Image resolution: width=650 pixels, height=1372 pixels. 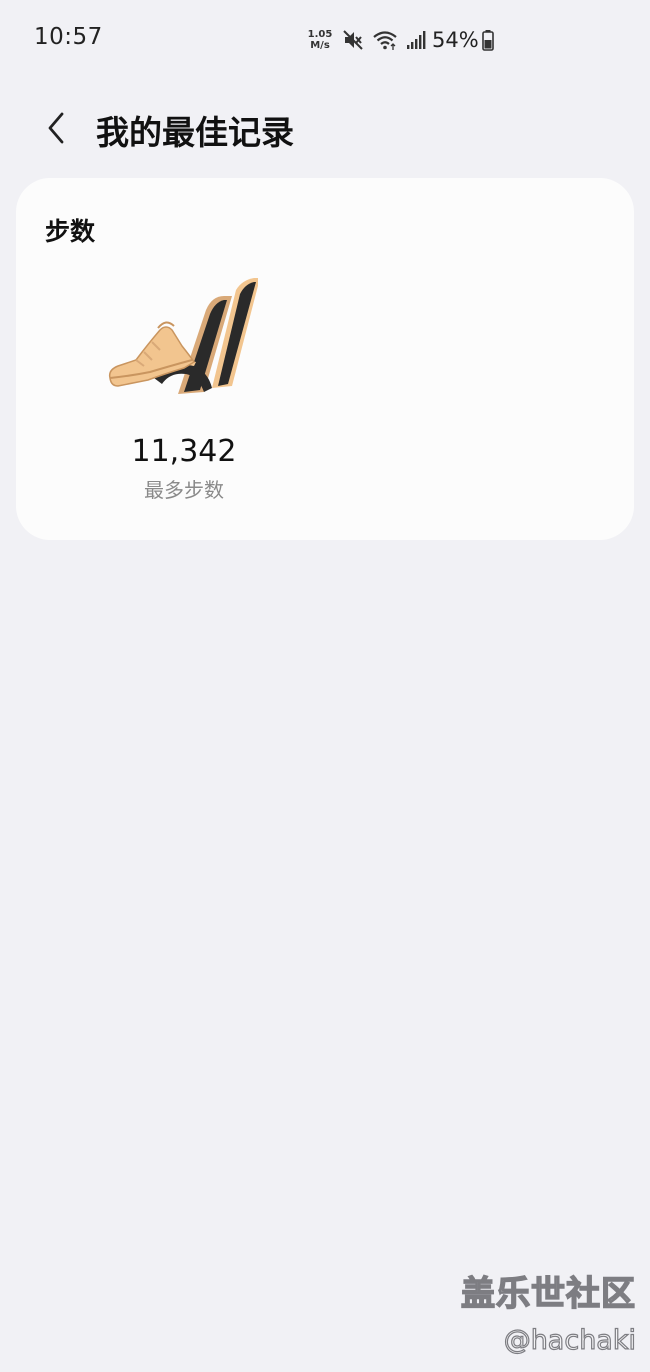 What do you see at coordinates (353, 40) in the screenshot?
I see `mute-icon` at bounding box center [353, 40].